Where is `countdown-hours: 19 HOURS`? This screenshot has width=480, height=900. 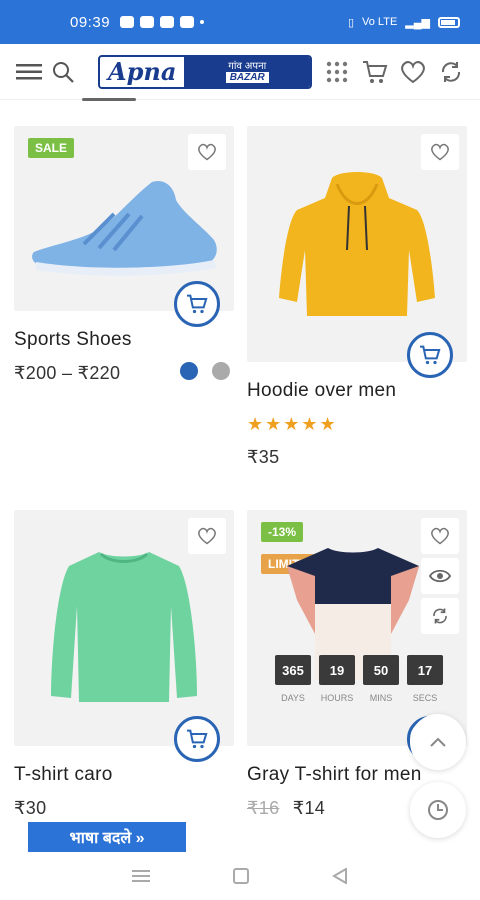
countdown-hours: 19 HOURS is located at coordinates (337, 679).